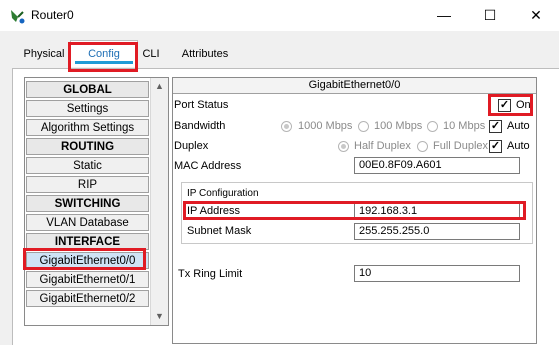 The image size is (559, 345). Describe the element at coordinates (464, 126) in the screenshot. I see `bandwidth-10-label: 10 Mbps` at that location.